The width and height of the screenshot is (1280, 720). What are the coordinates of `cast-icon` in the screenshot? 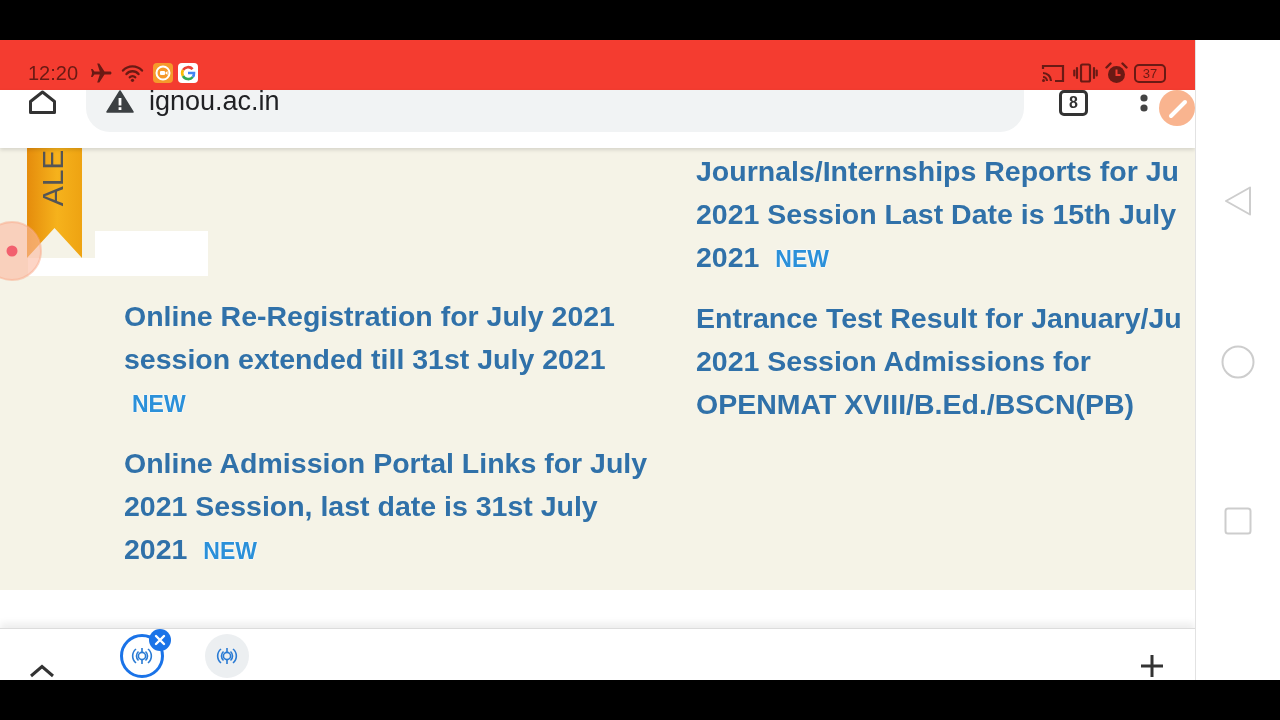 It's located at (1053, 73).